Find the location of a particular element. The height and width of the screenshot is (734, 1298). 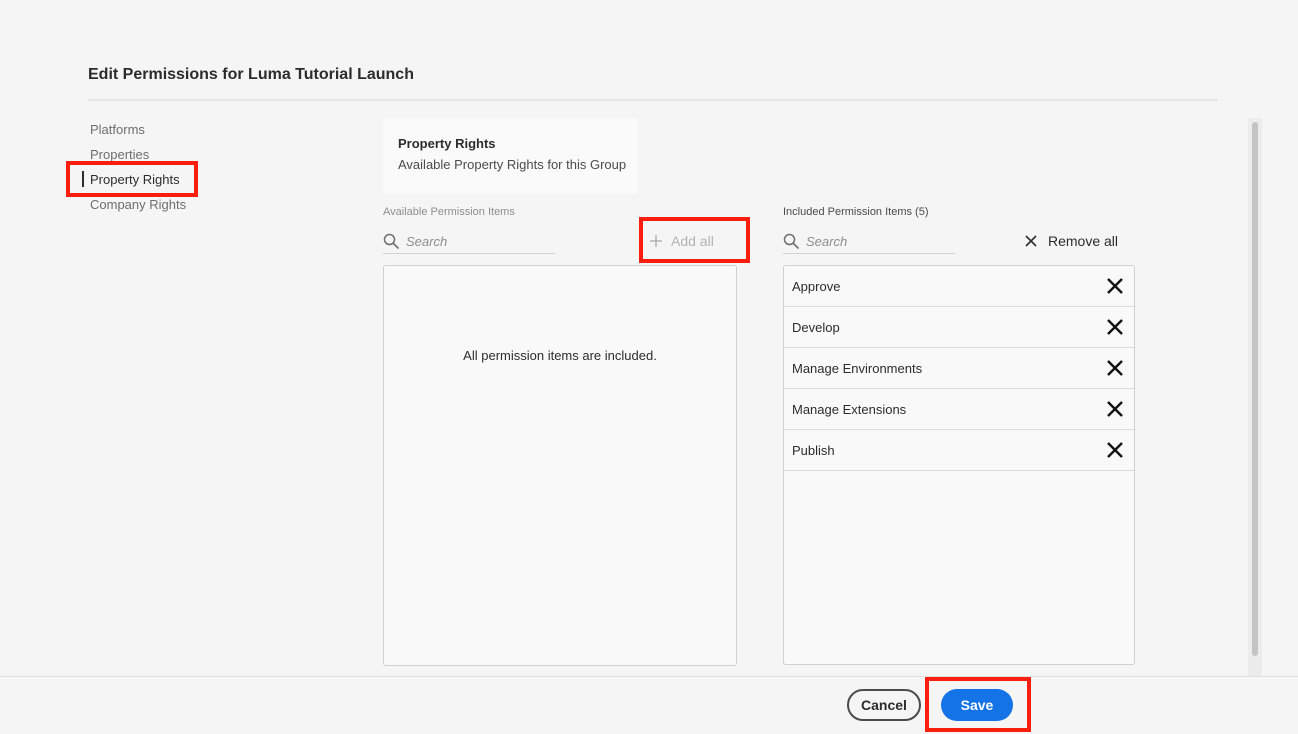

scrollbar is located at coordinates (1255, 397).